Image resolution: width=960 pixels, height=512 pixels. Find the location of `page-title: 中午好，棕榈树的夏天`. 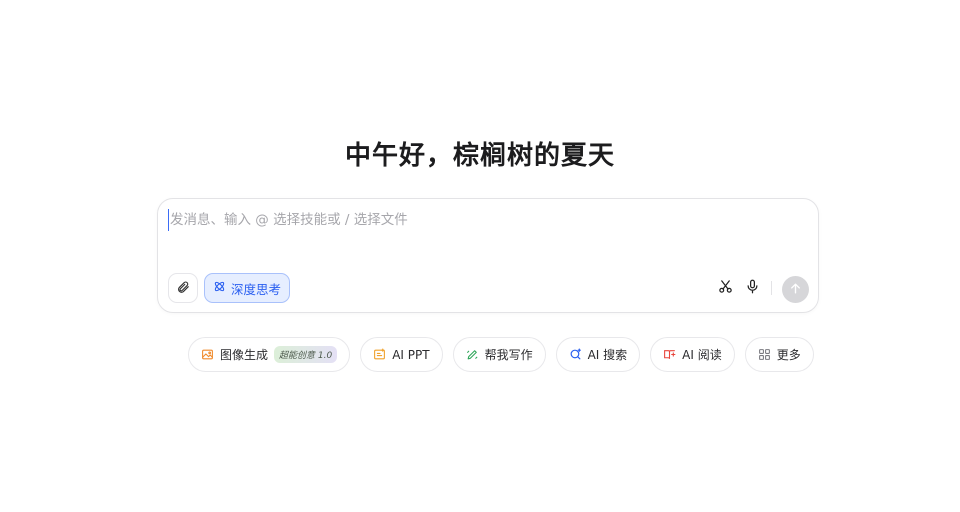

page-title: 中午好，棕榈树的夏天 is located at coordinates (479, 156).